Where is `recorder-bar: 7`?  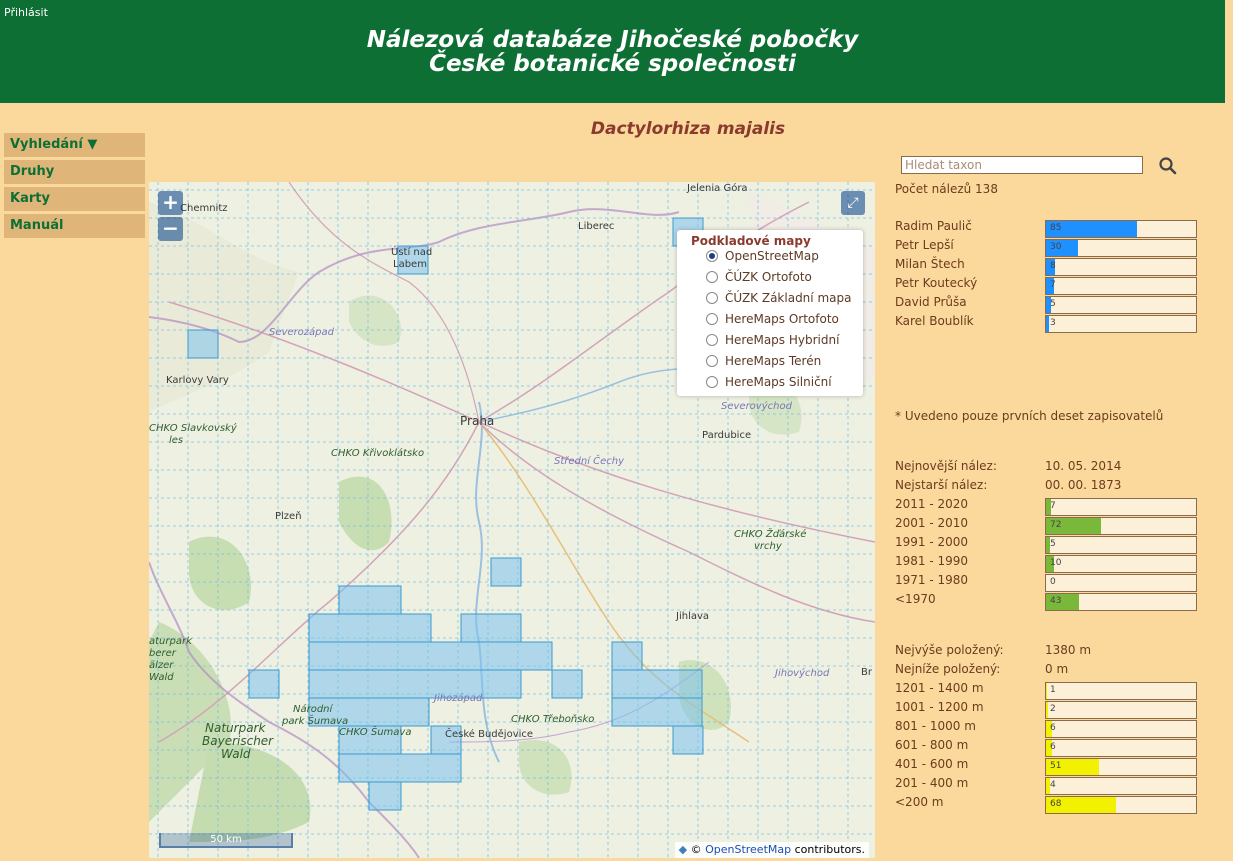 recorder-bar: 7 is located at coordinates (1121, 286).